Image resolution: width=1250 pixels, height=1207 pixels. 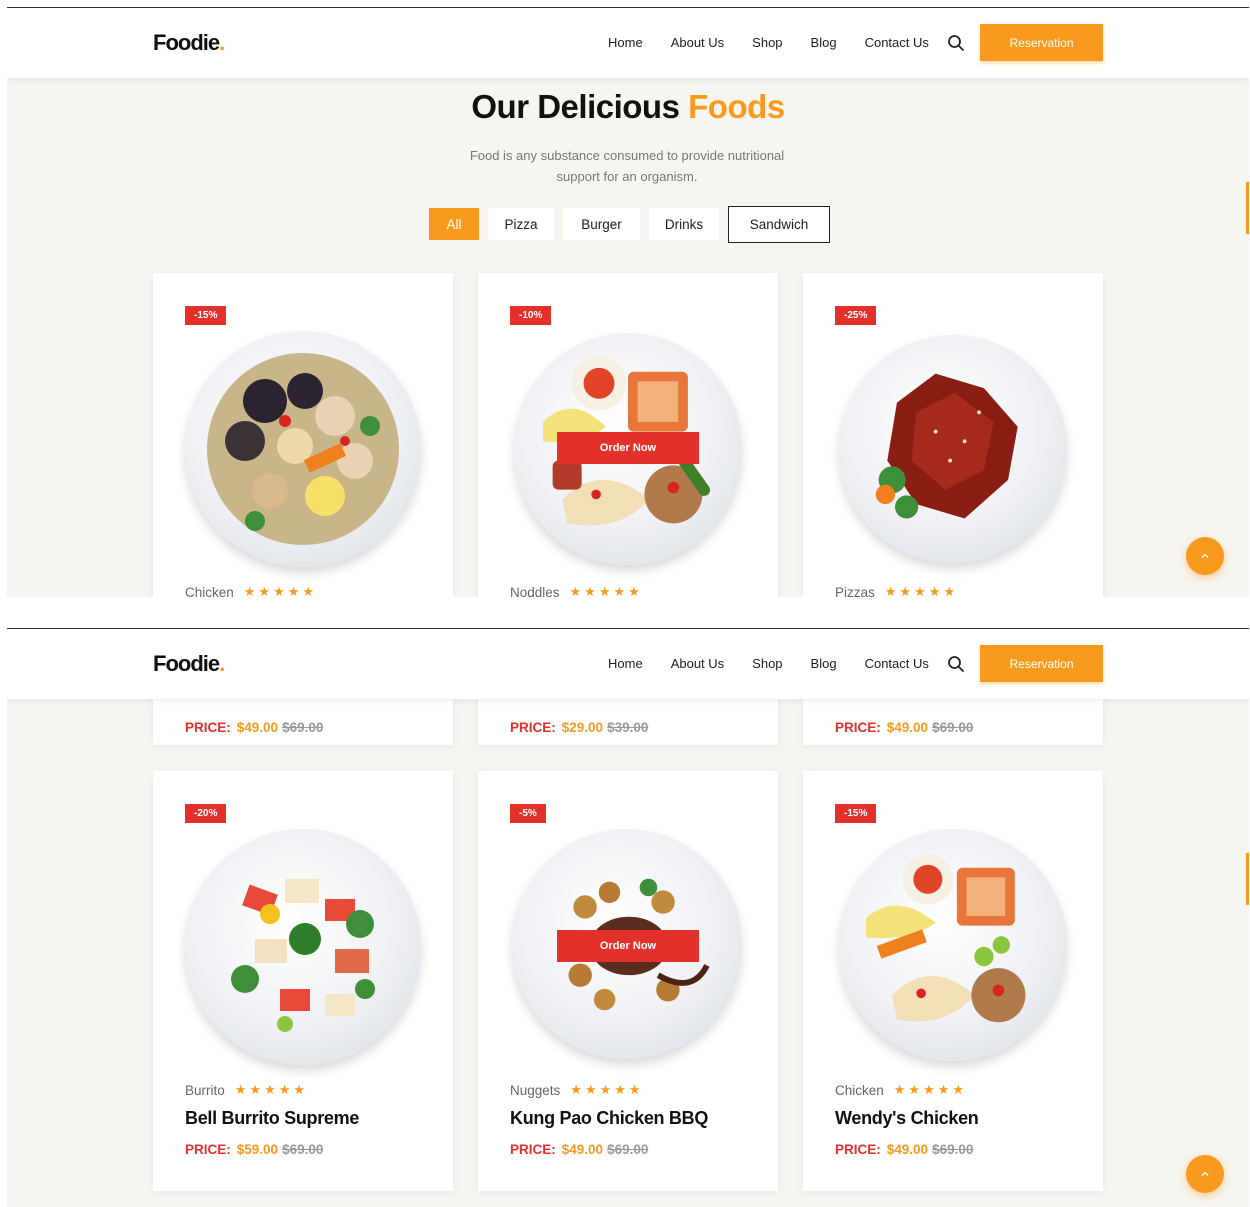 I want to click on category-label: Nuggets, so click(x=535, y=1090).